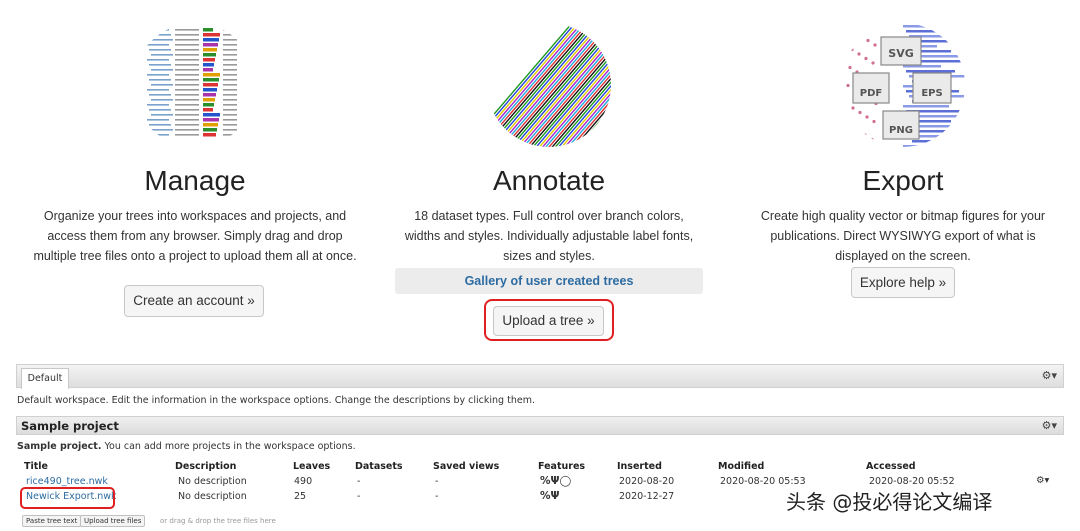 The width and height of the screenshot is (1080, 531). I want to click on gallery-link: Gallery of user created trees, so click(549, 281).